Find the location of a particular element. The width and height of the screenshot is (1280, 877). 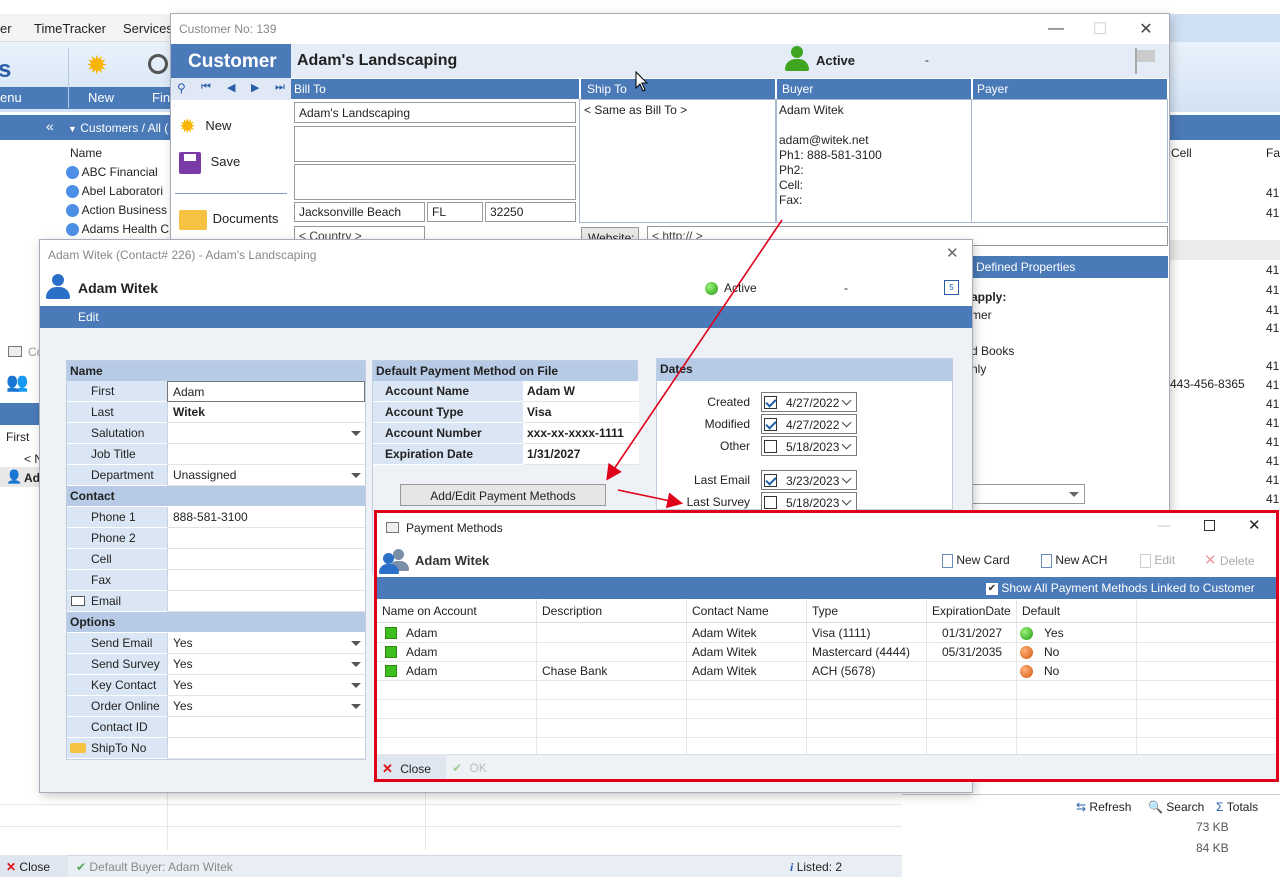

nav-prev-icon: ◀ is located at coordinates (231, 87).